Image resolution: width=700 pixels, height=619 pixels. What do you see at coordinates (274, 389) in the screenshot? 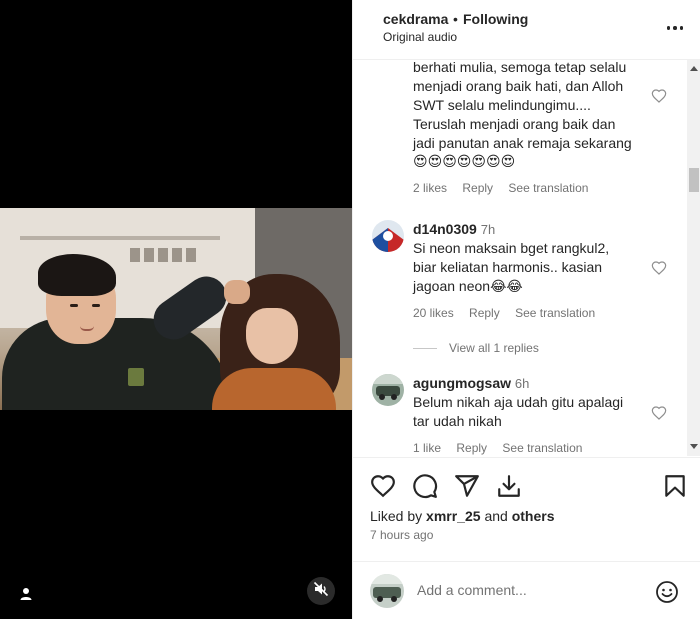
I see `video-person-girl-body` at bounding box center [274, 389].